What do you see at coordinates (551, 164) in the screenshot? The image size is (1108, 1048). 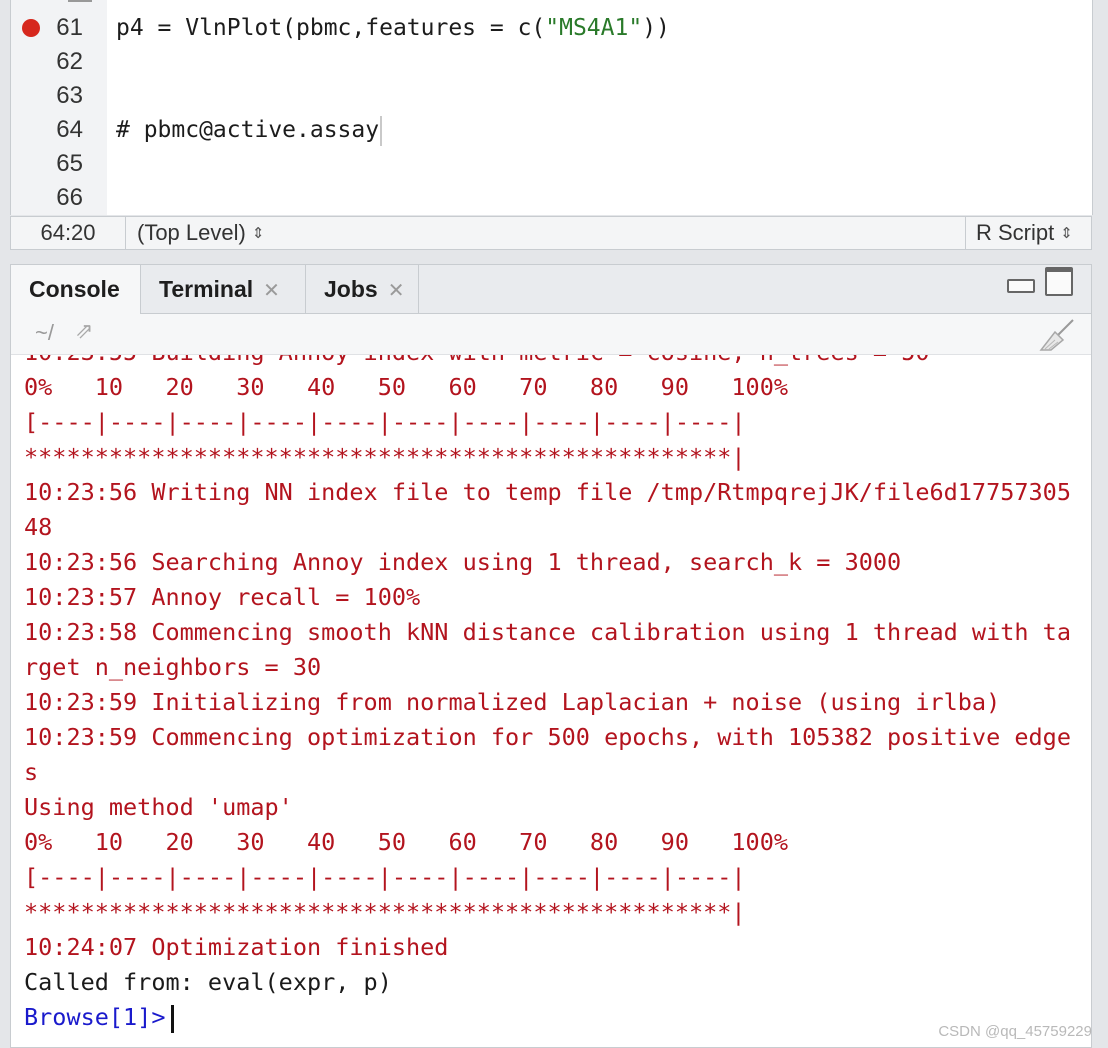 I see `editor-line-65: 65` at bounding box center [551, 164].